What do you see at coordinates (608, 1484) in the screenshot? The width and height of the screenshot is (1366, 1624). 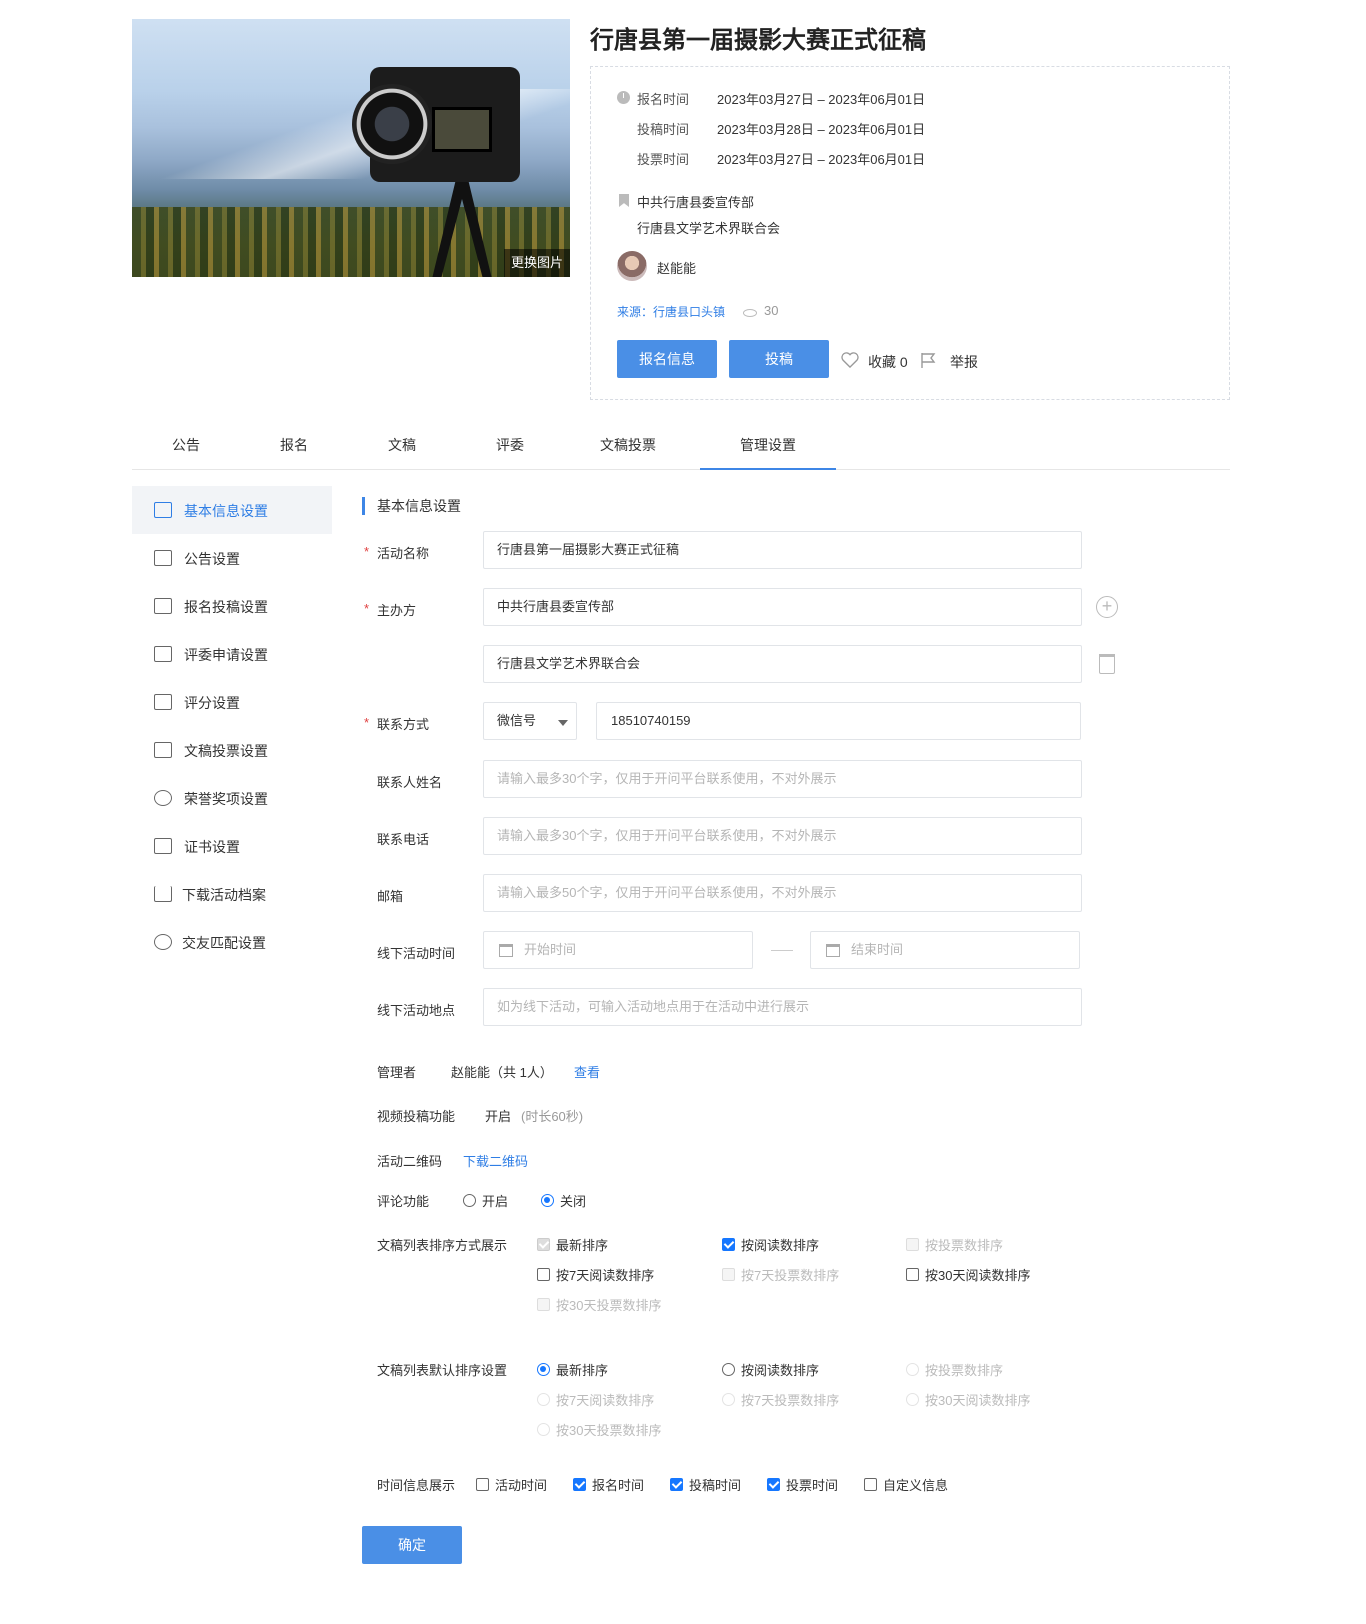 I see `time-display-signup: 报名时间` at bounding box center [608, 1484].